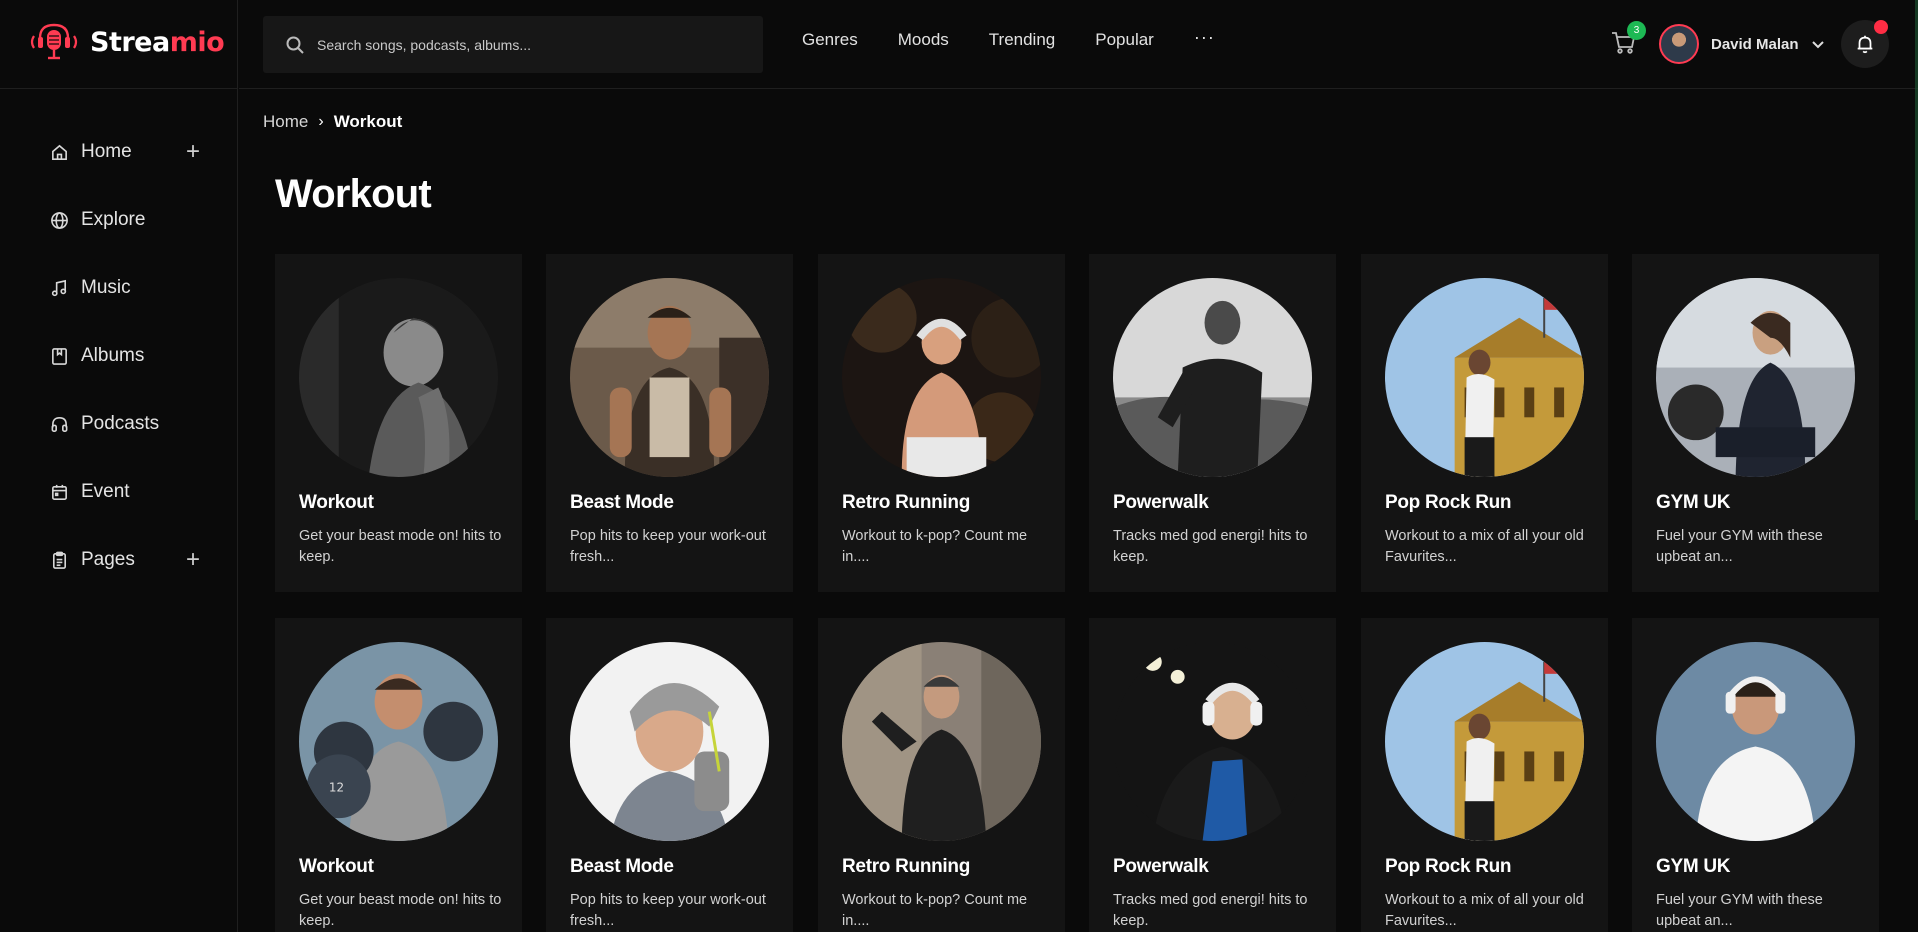 This screenshot has height=932, width=1918. I want to click on notifications-button, so click(1865, 44).